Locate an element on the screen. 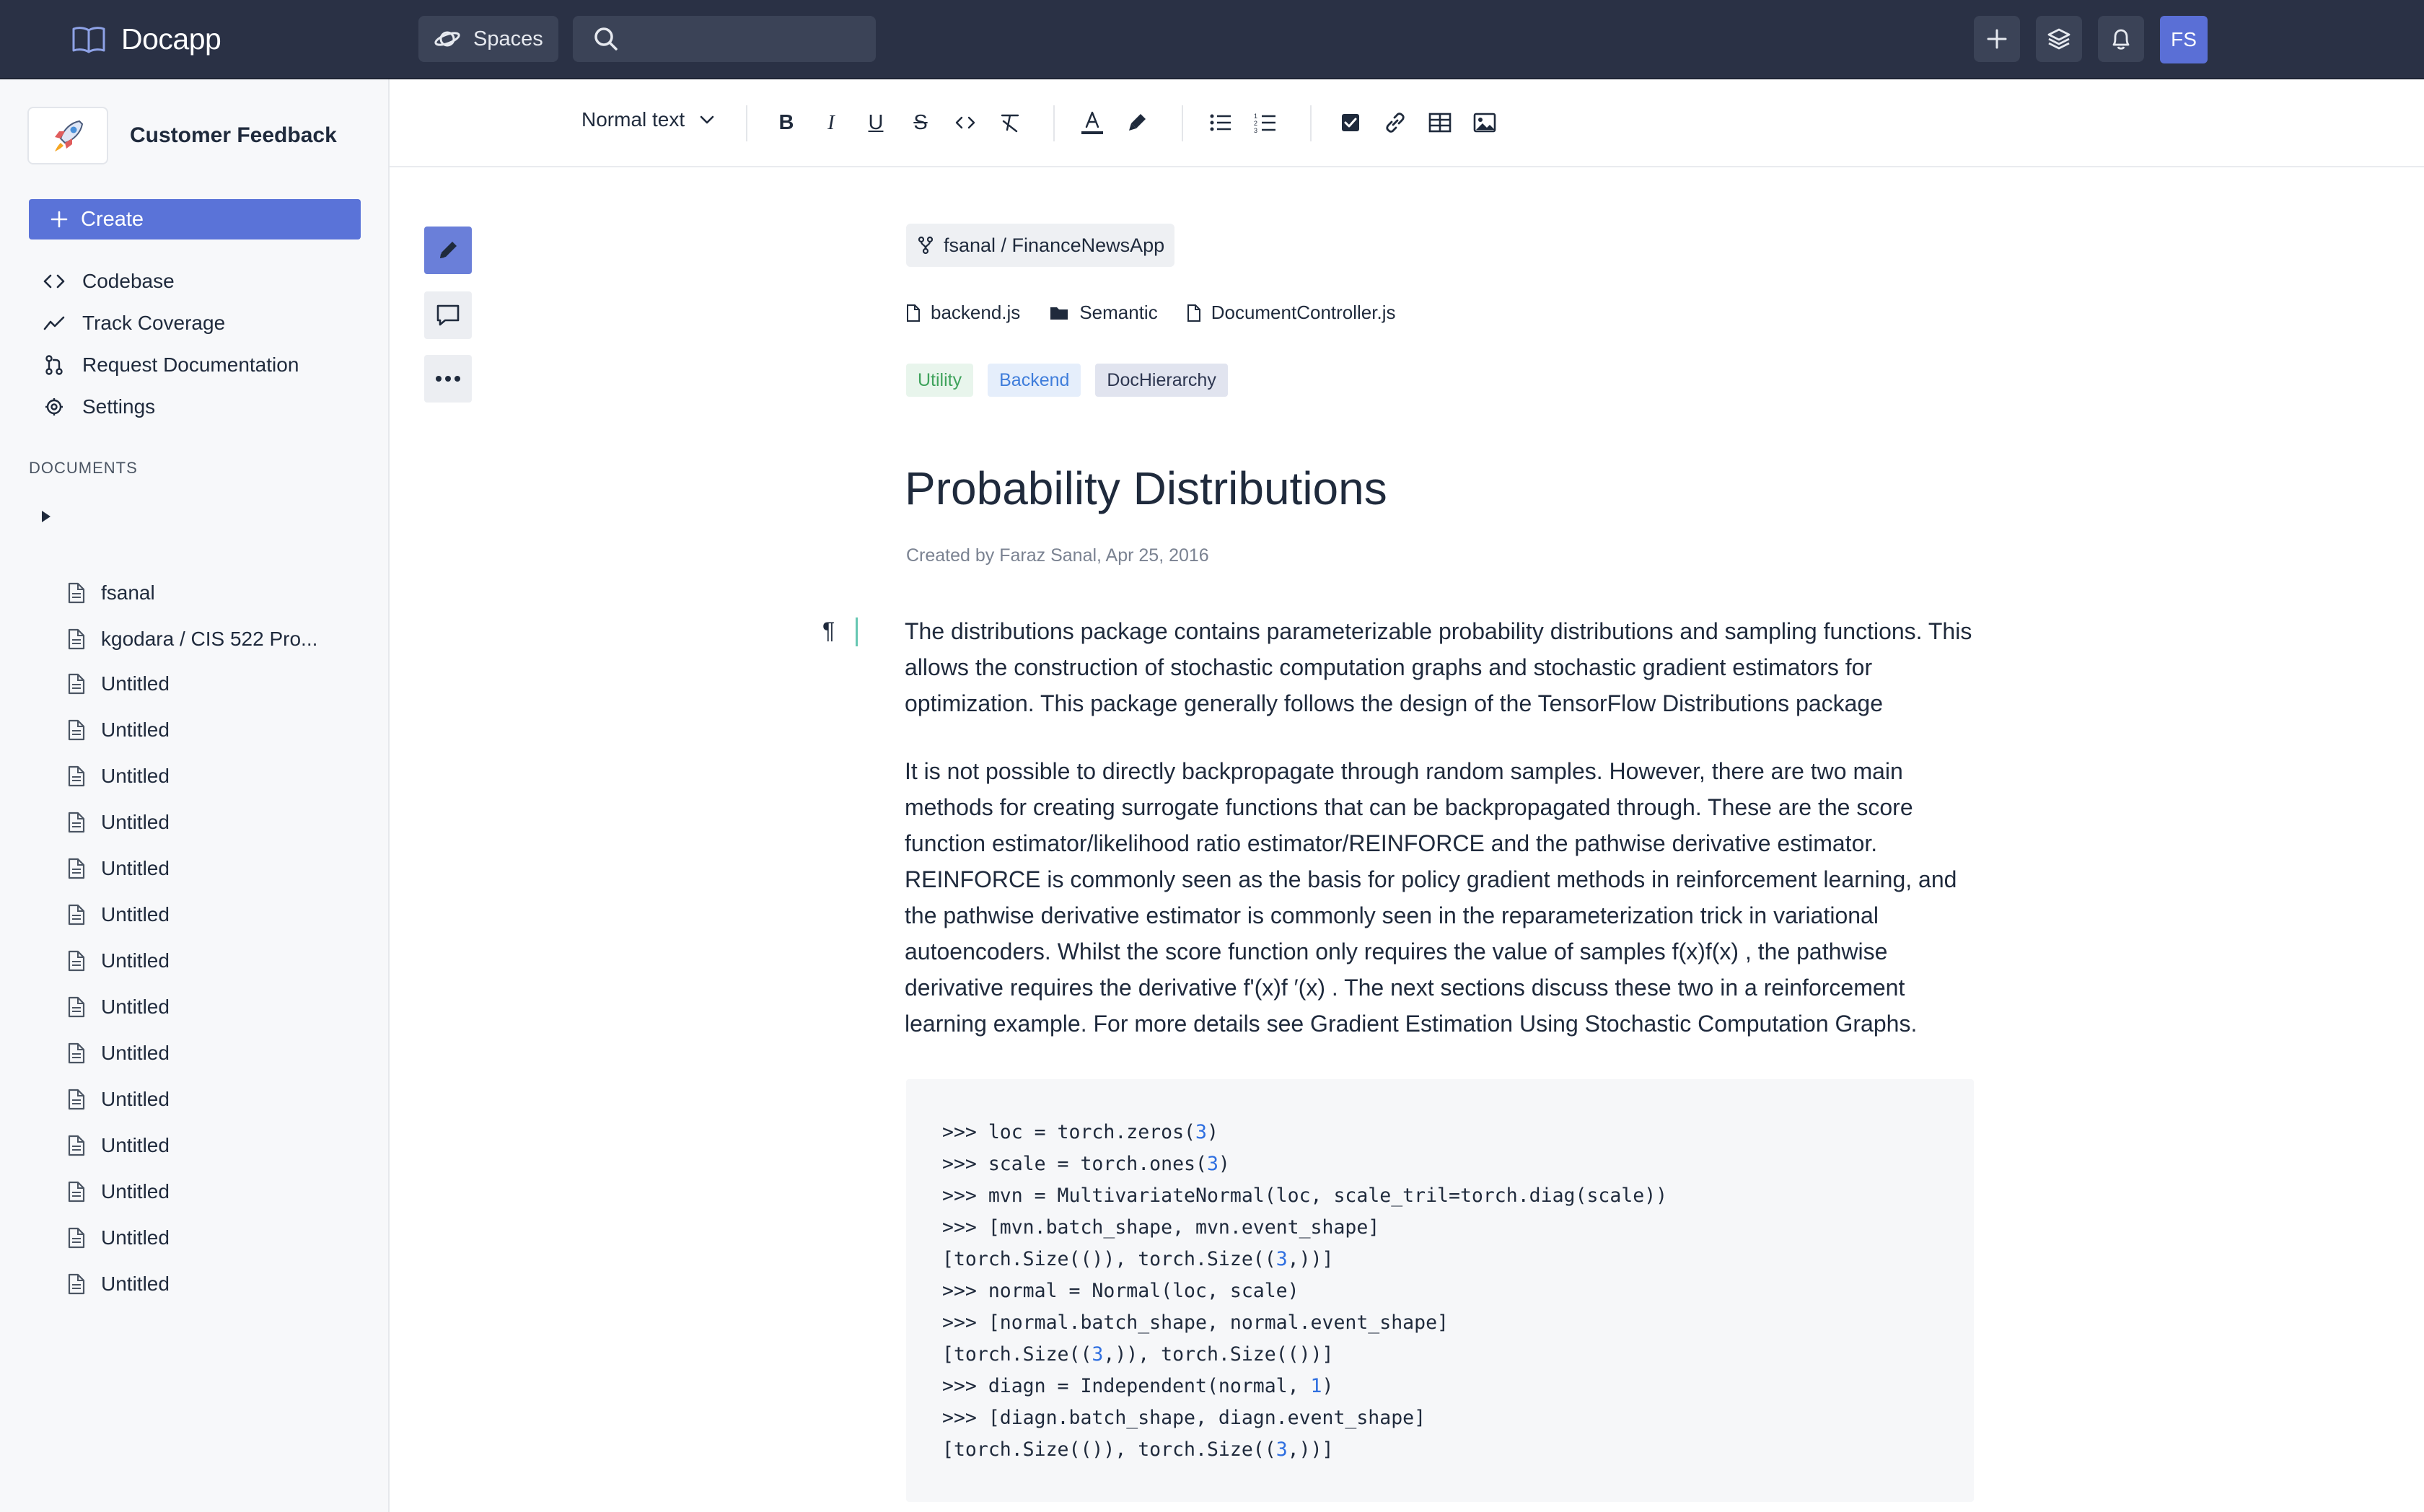  strikethrough-button: S is located at coordinates (920, 123).